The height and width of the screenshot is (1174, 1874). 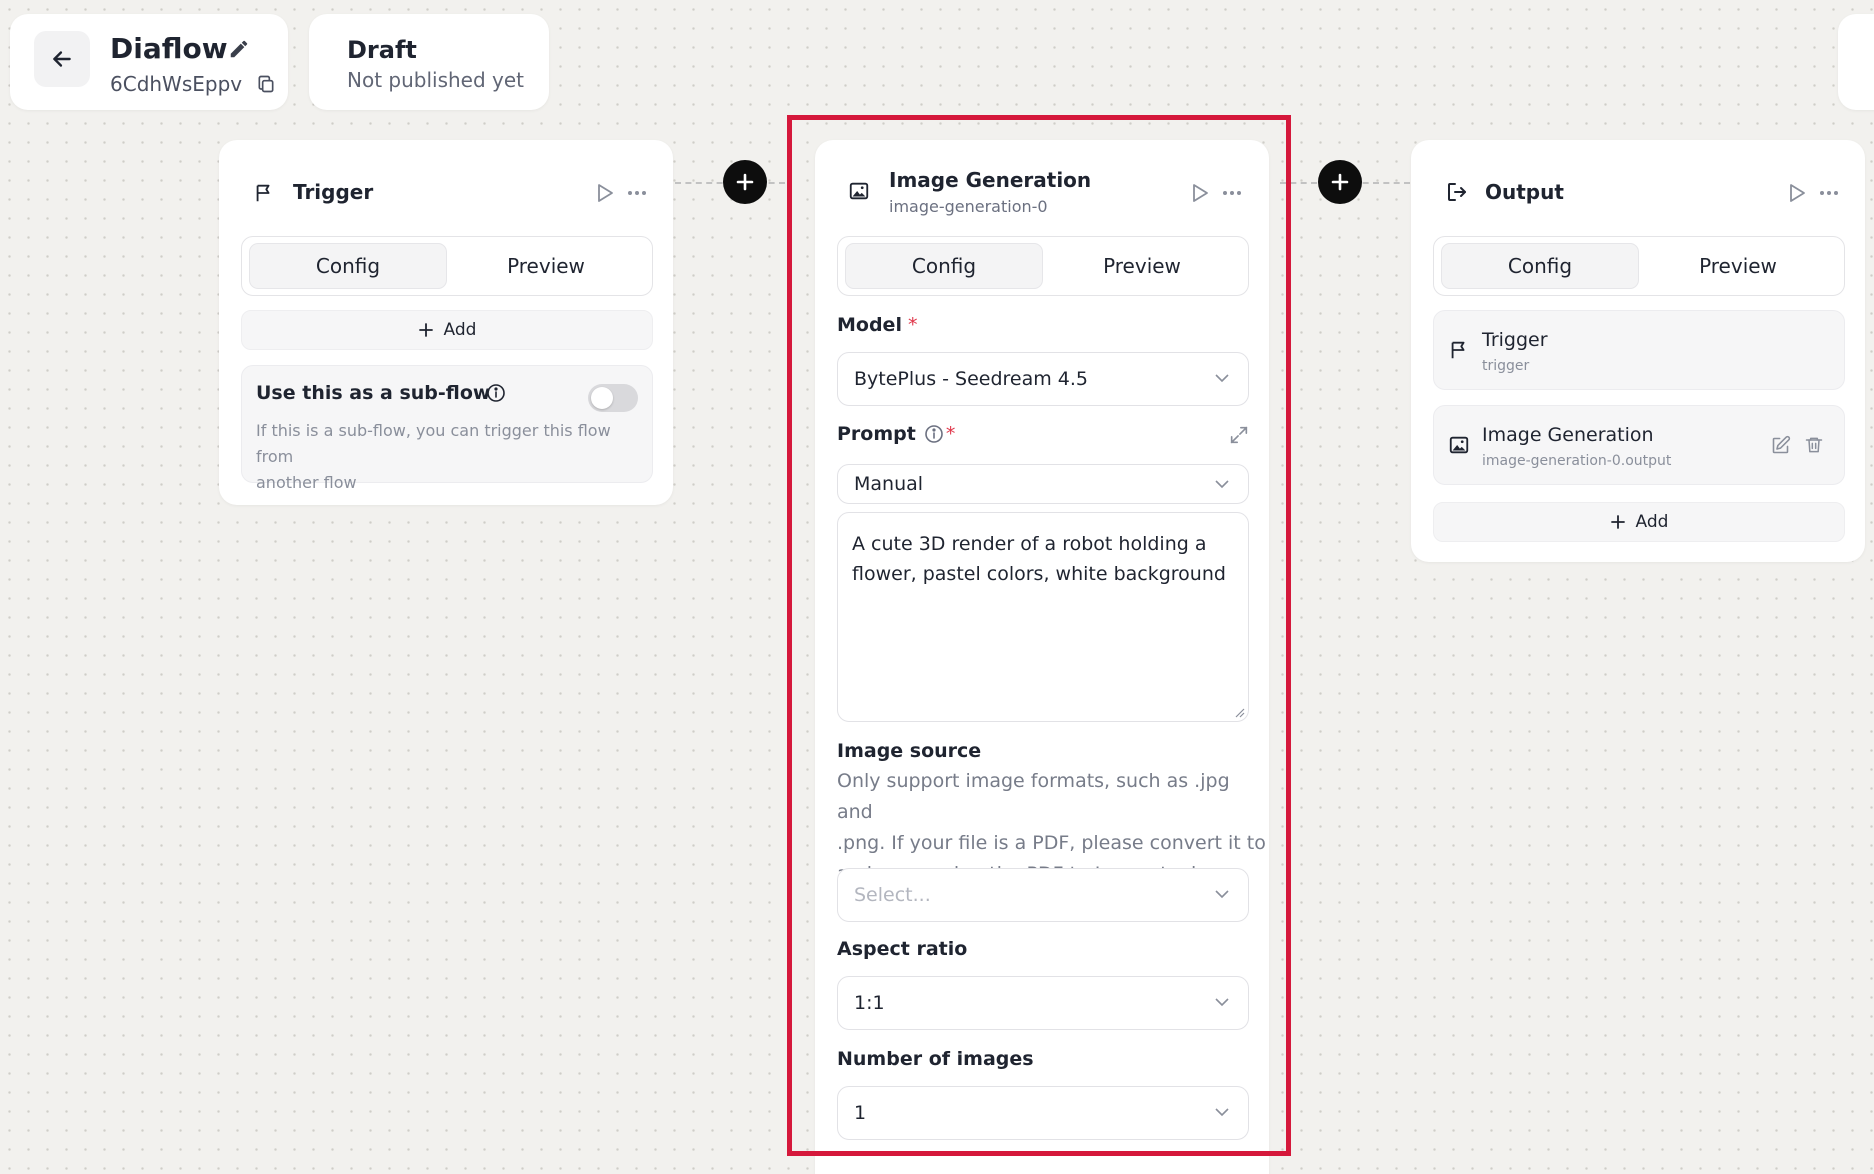 What do you see at coordinates (436, 80) in the screenshot?
I see `status-subtitle: Not published yet` at bounding box center [436, 80].